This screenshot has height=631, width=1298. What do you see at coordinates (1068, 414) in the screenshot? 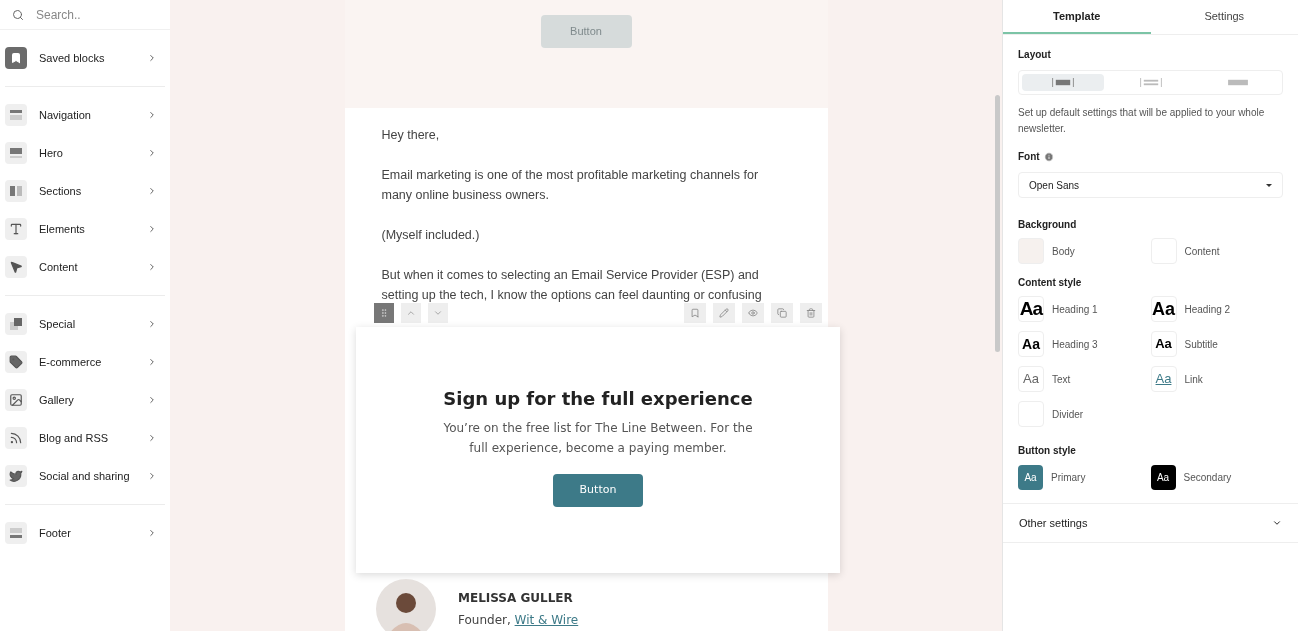
I see `style-label: Divider` at bounding box center [1068, 414].